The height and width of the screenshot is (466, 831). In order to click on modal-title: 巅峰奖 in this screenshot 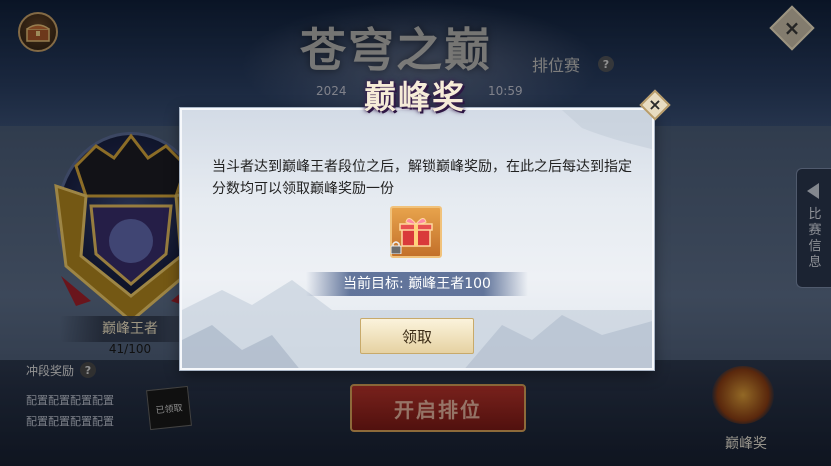, I will do `click(414, 97)`.